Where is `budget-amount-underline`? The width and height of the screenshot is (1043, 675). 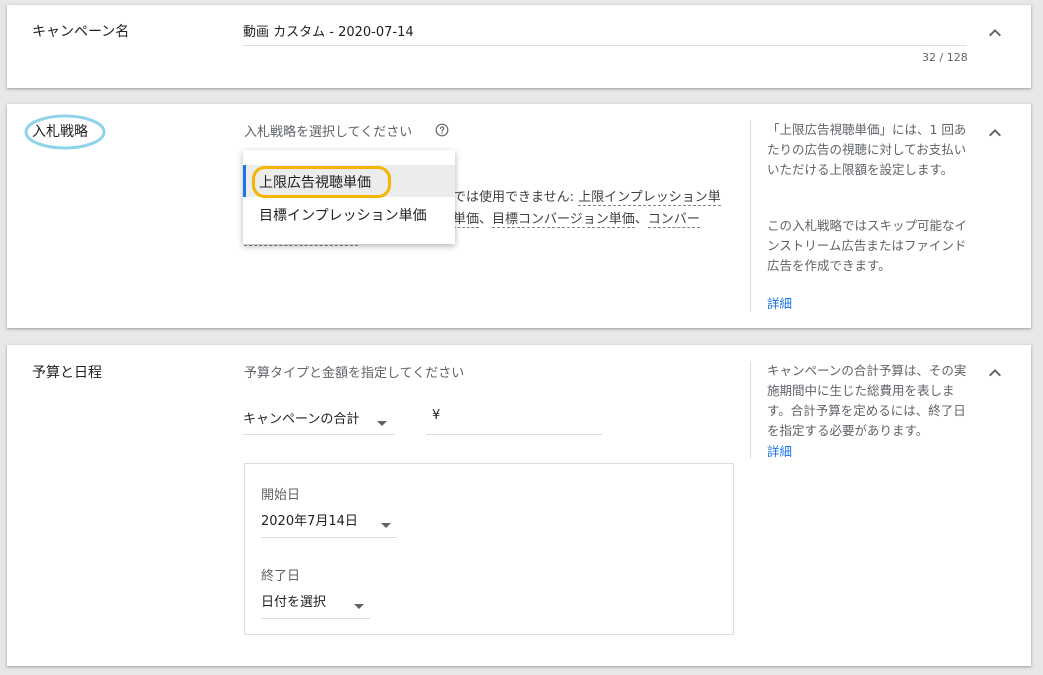
budget-amount-underline is located at coordinates (514, 434).